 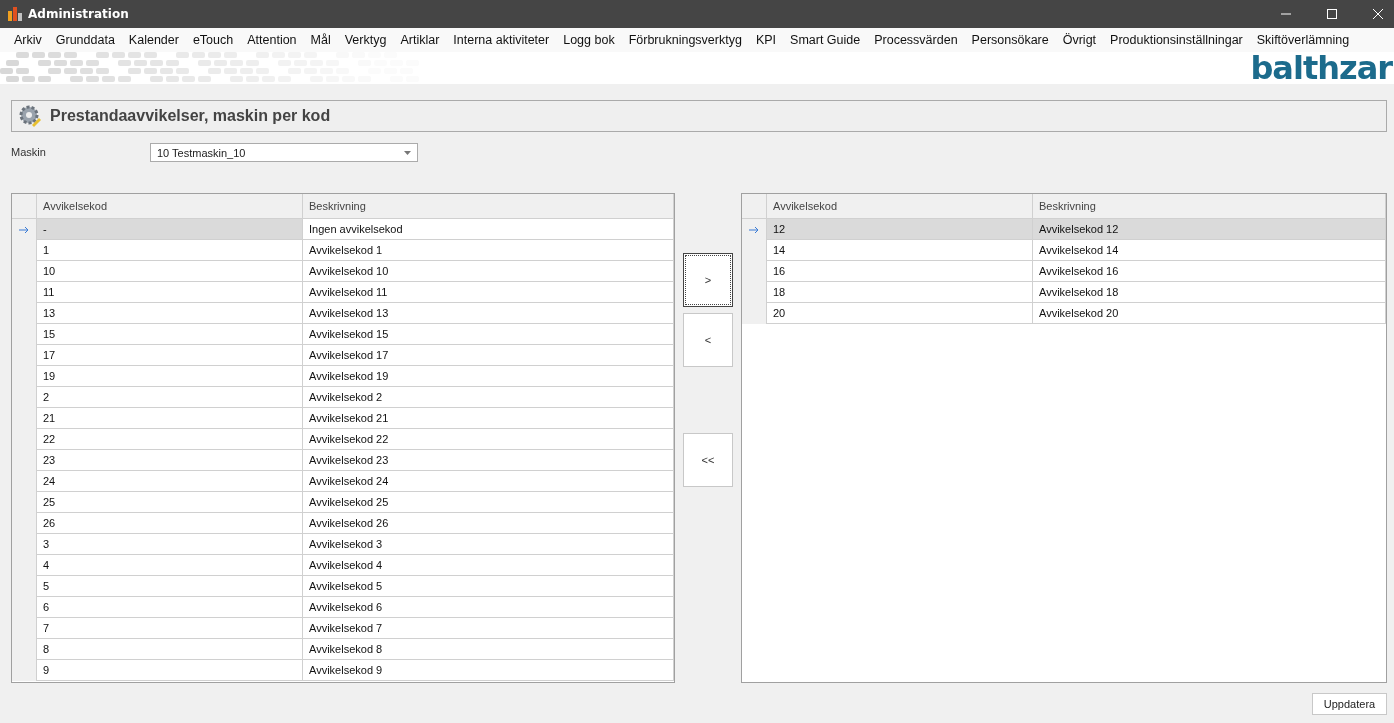 What do you see at coordinates (708, 280) in the screenshot?
I see `transfer-button: >` at bounding box center [708, 280].